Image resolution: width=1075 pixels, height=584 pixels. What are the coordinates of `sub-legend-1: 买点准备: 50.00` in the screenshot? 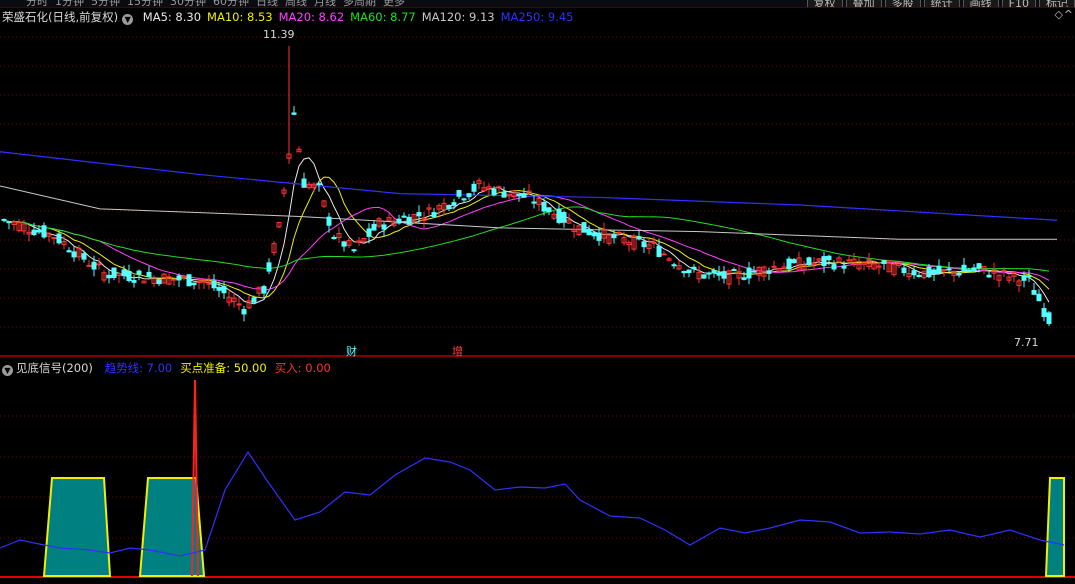 It's located at (223, 368).